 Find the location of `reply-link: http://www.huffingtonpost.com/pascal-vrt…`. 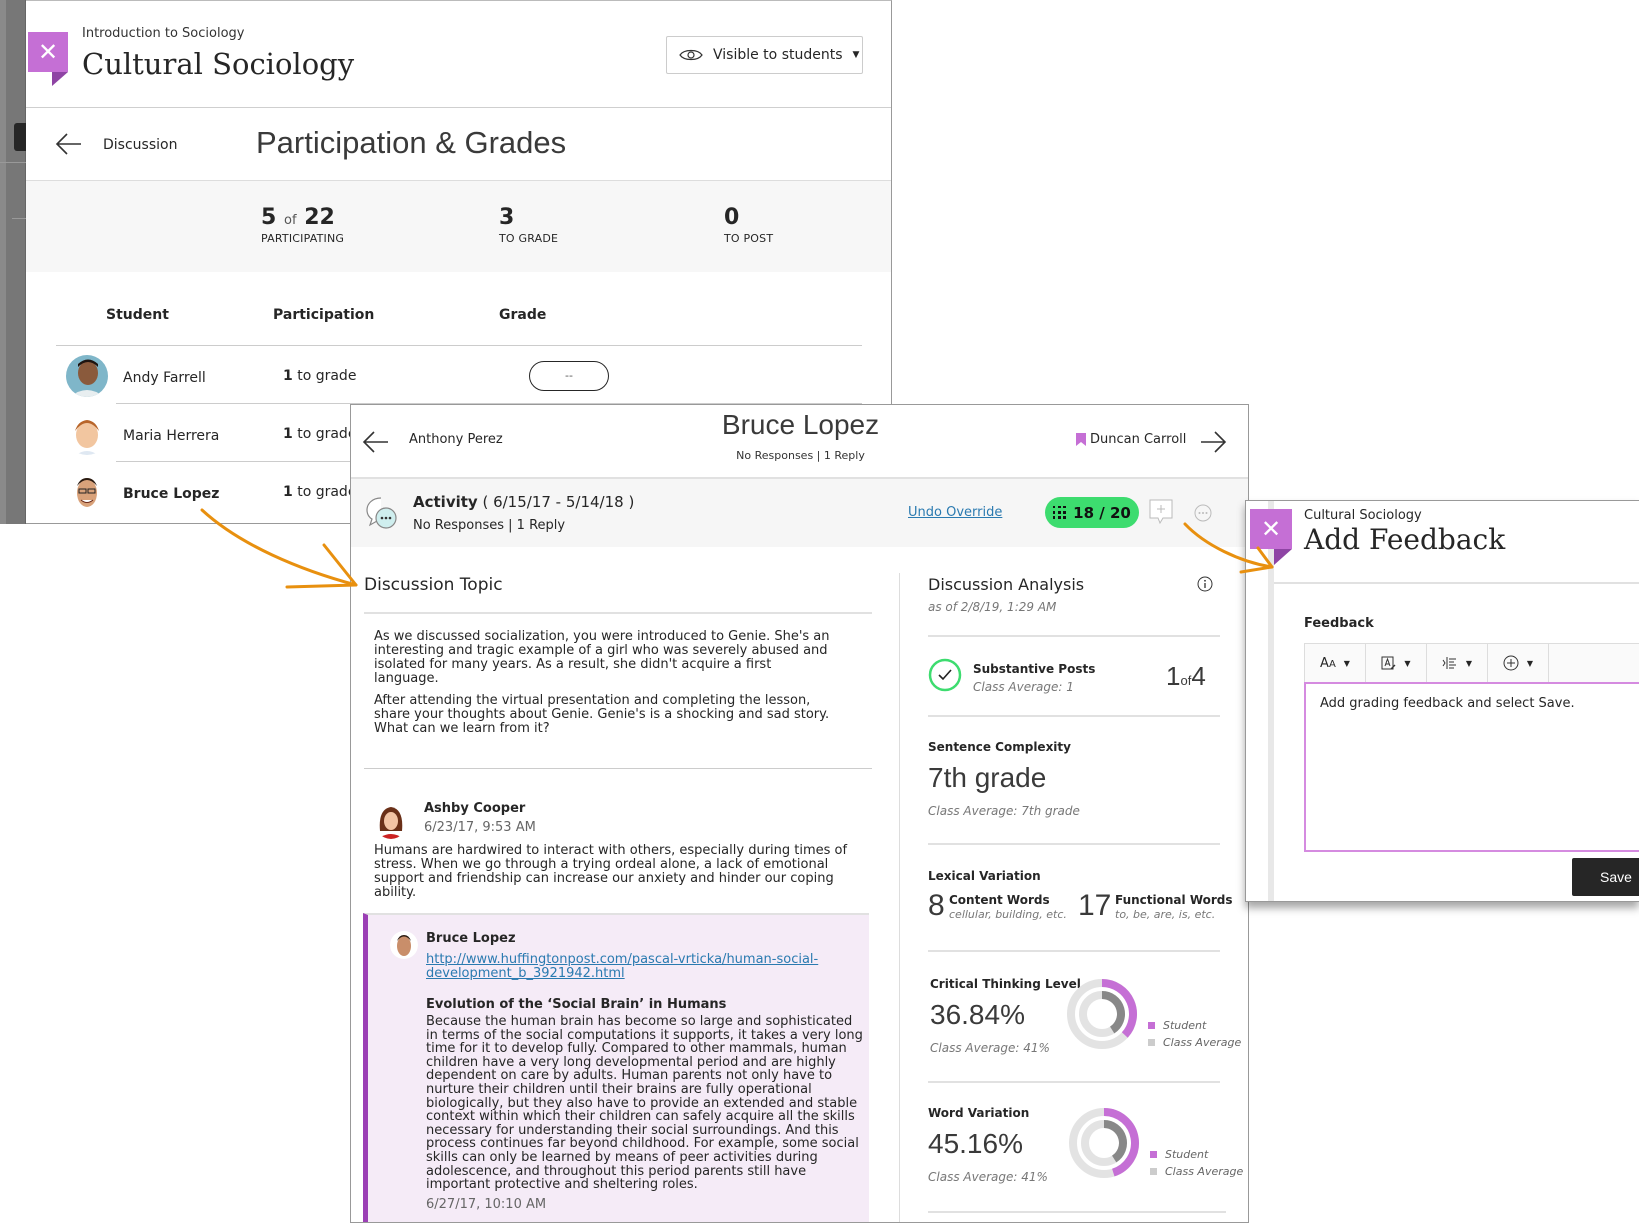

reply-link: http://www.huffingtonpost.com/pascal-vrt… is located at coordinates (636, 967).